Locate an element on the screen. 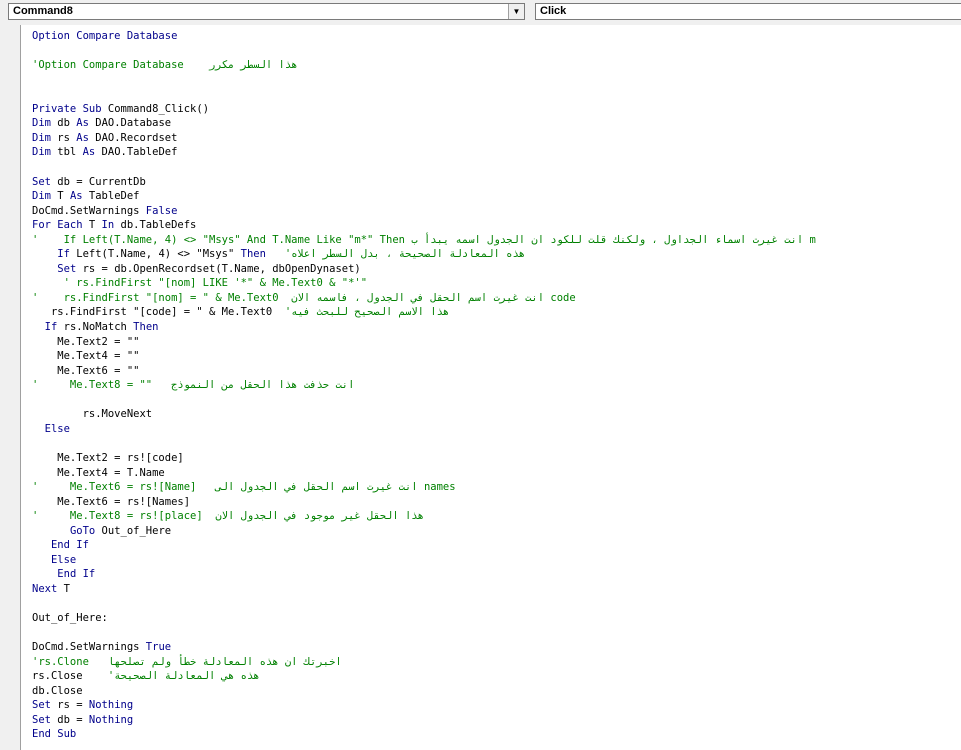 The width and height of the screenshot is (961, 750). keyword-token: True is located at coordinates (158, 647).